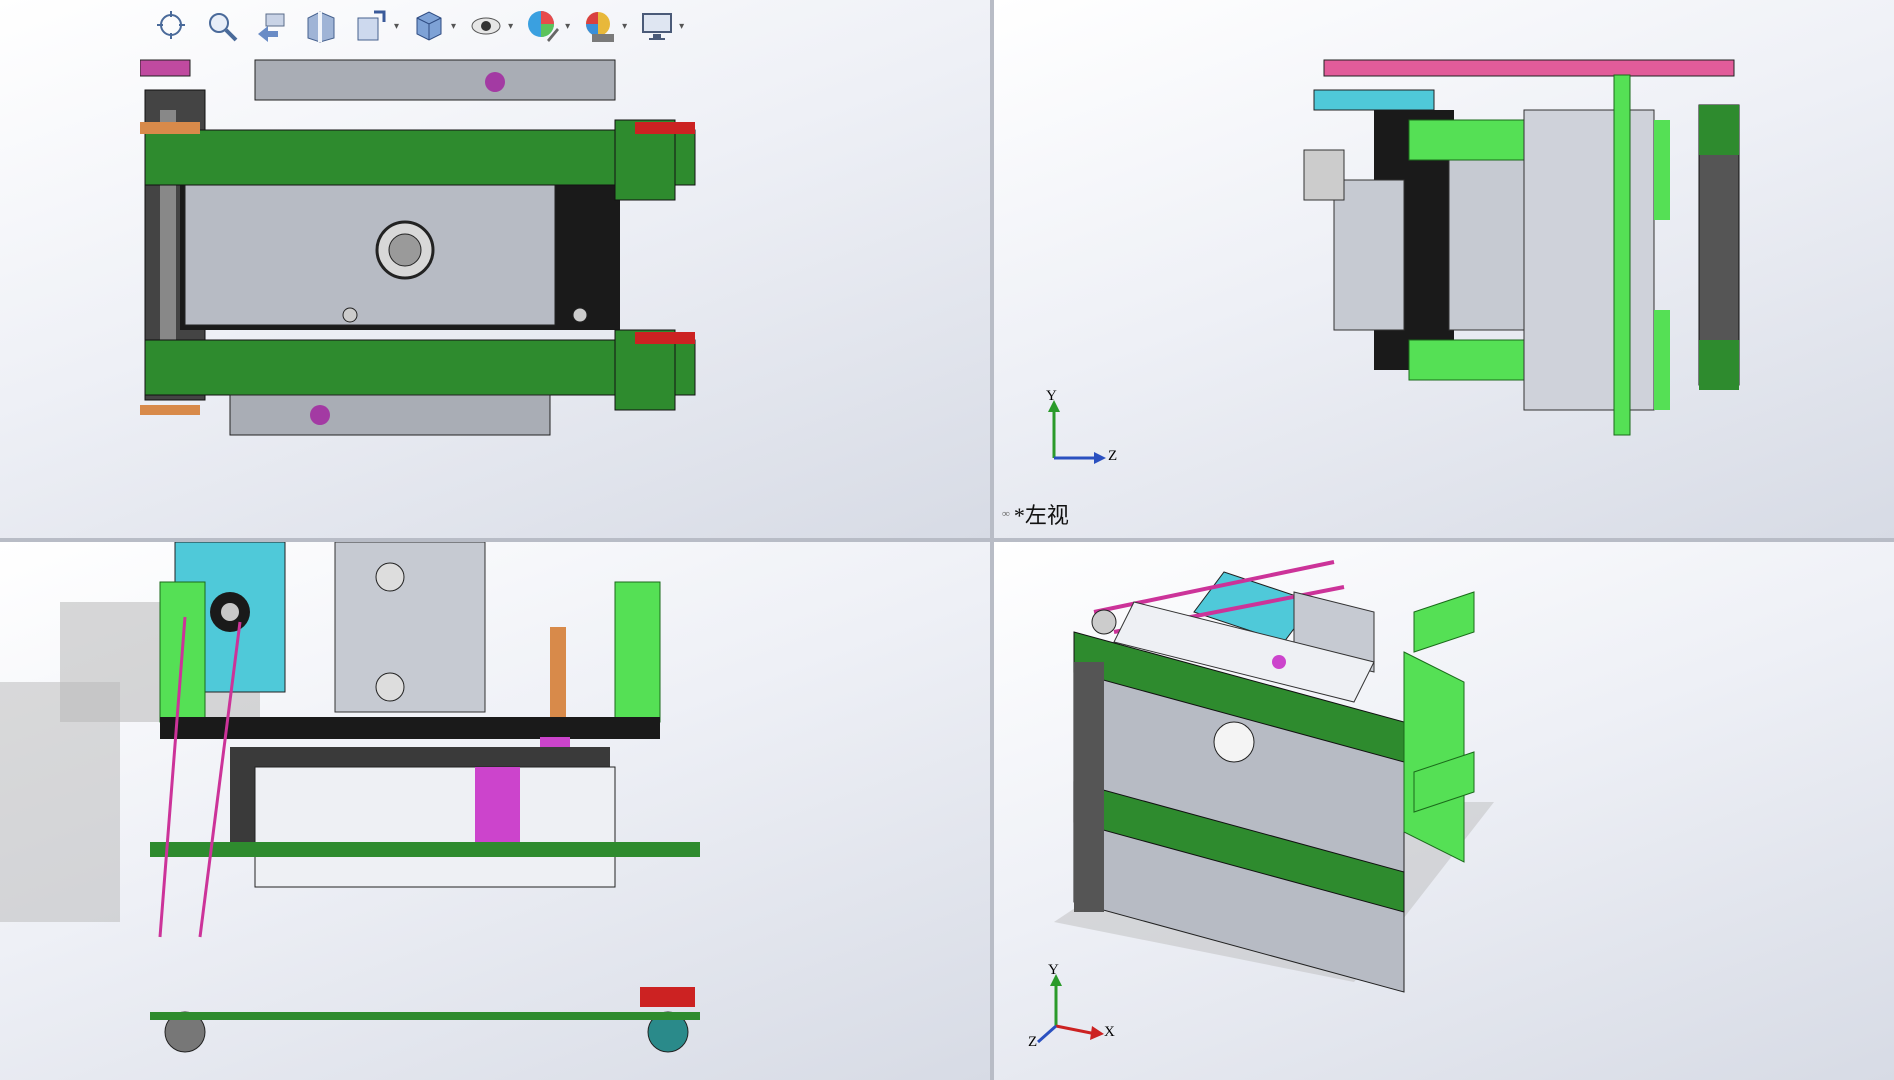 This screenshot has width=1894, height=1080. I want to click on zoom-to-area-icon, so click(223, 27).